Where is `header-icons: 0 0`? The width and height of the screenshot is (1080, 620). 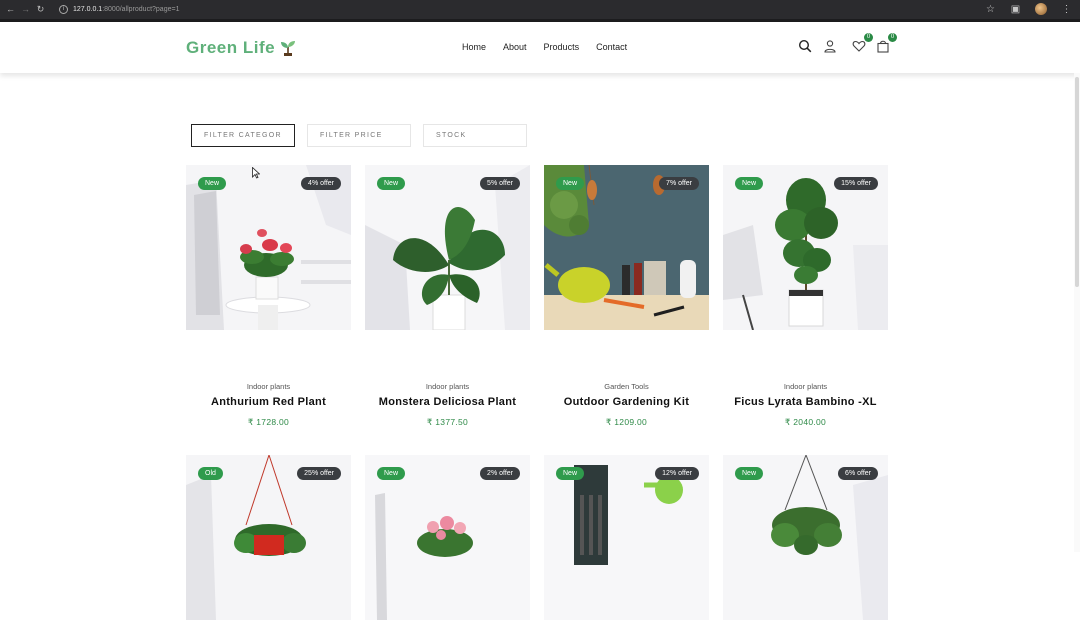
header-icons: 0 0 is located at coordinates (847, 43).